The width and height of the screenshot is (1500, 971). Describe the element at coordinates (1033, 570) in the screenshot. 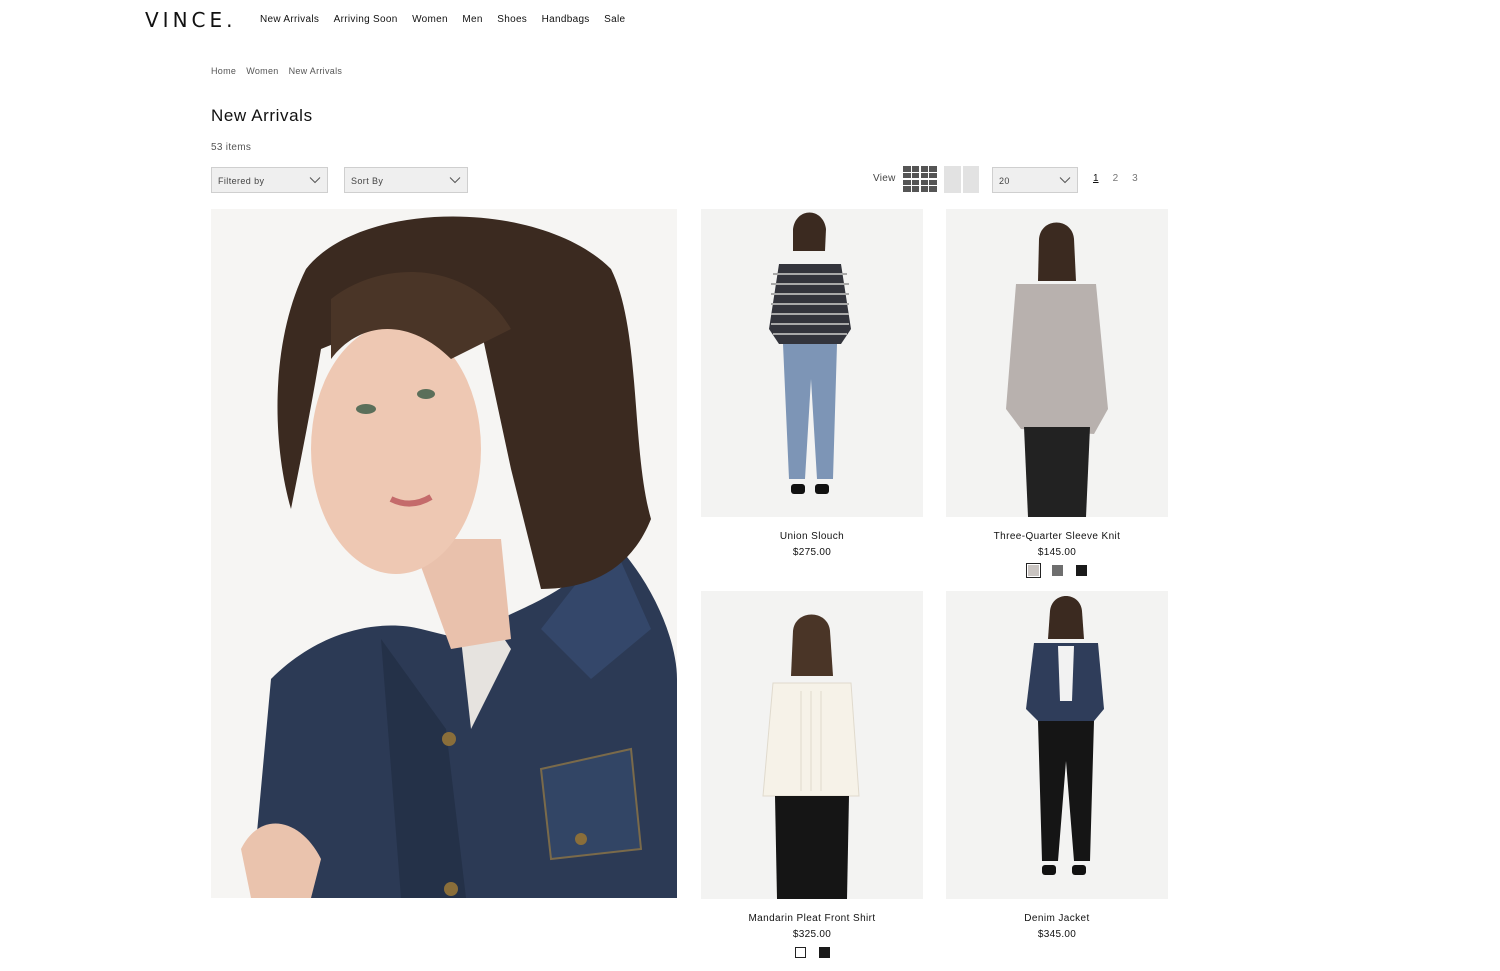

I see `color-swatch-light-gray` at that location.